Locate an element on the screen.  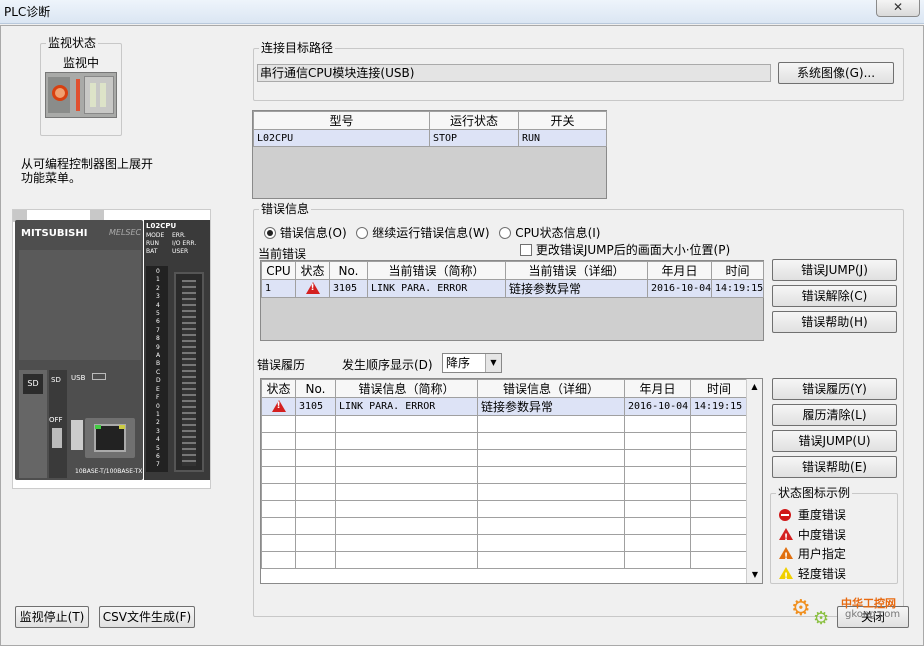
window-close-button: ✕ is located at coordinates (898, 8).